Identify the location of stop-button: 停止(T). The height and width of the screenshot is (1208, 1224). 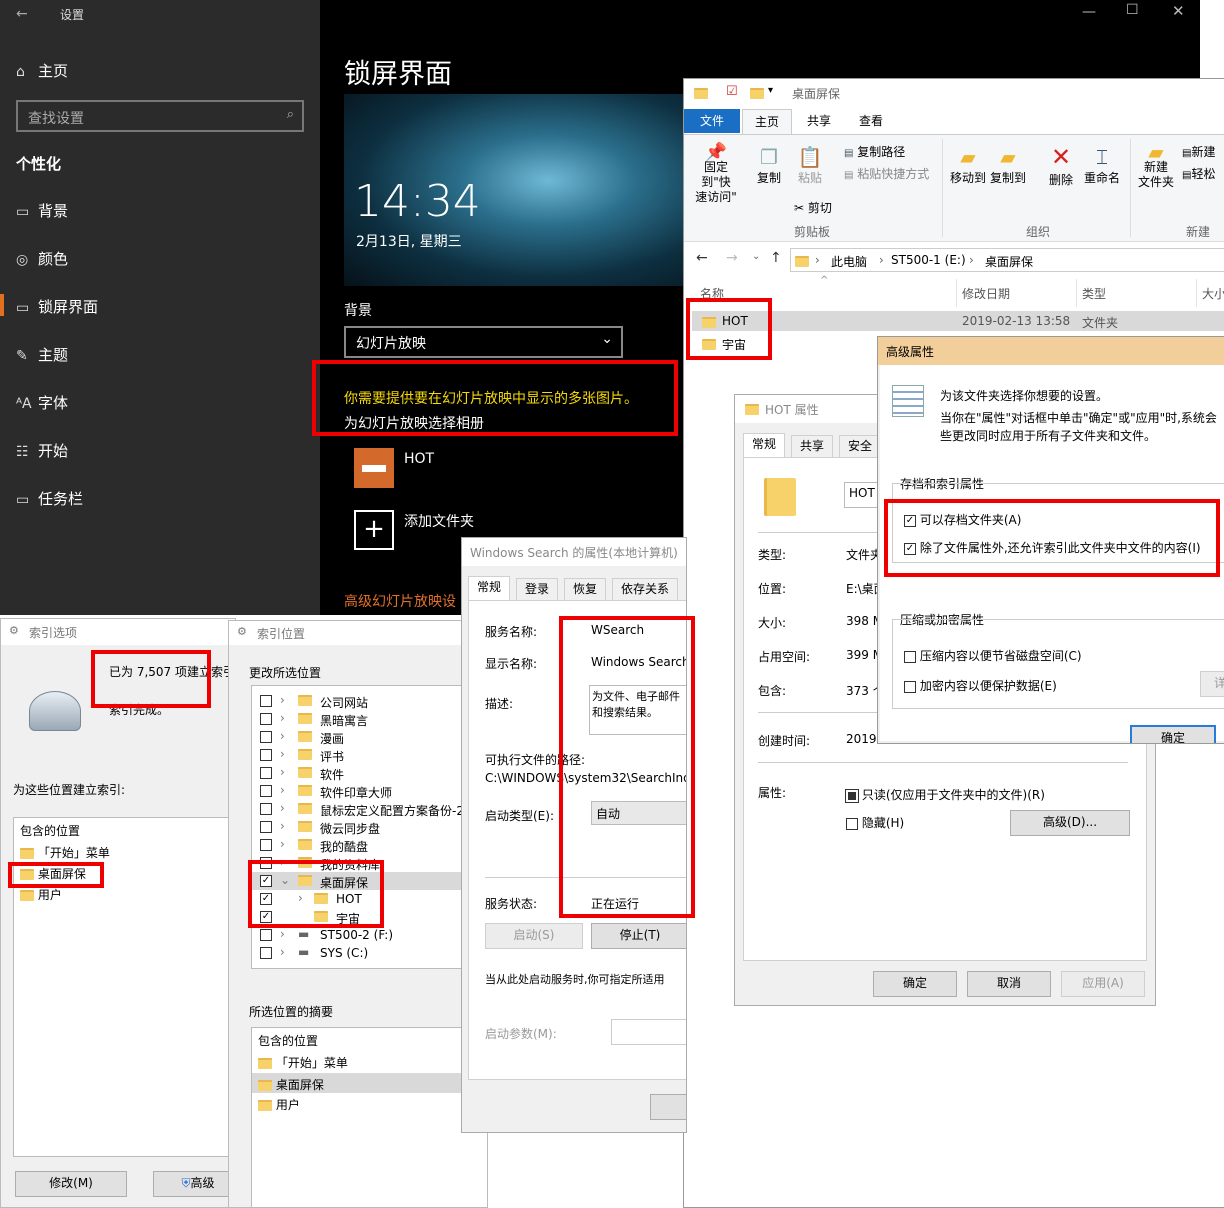
(638, 936).